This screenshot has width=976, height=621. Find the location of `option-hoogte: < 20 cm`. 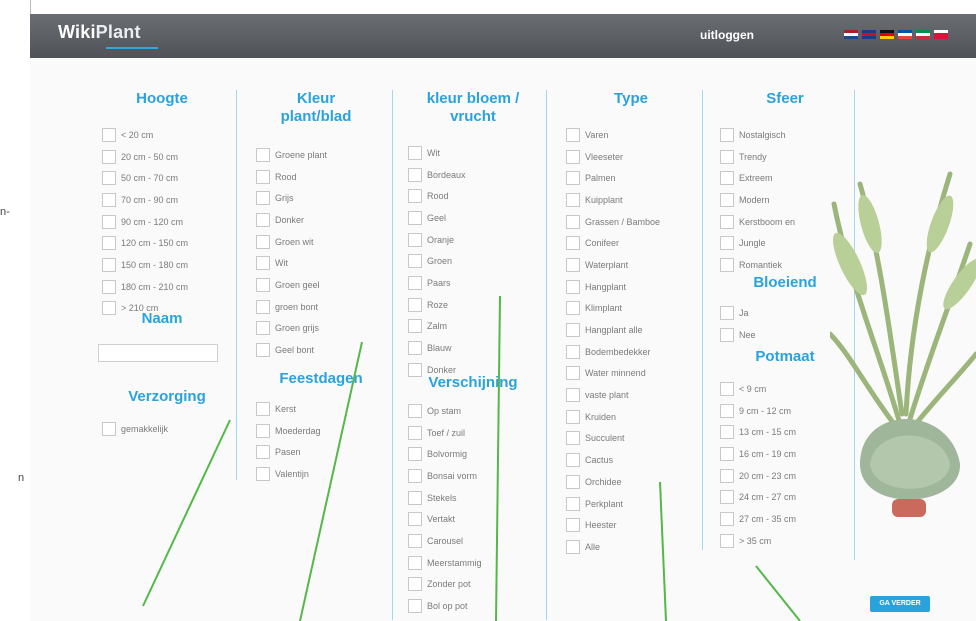

option-hoogte: < 20 cm is located at coordinates (162, 135).